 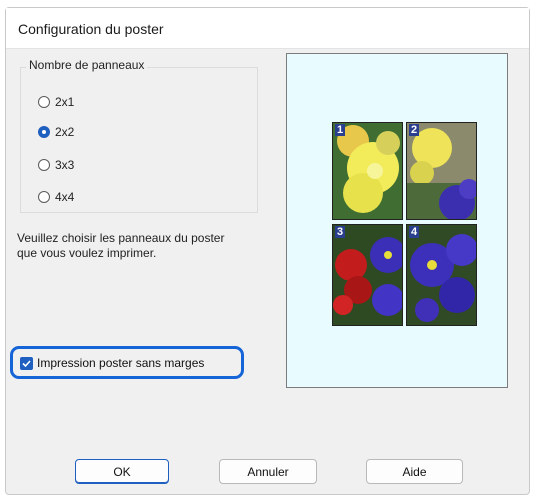 I want to click on tile-number-1: 1, so click(x=340, y=130).